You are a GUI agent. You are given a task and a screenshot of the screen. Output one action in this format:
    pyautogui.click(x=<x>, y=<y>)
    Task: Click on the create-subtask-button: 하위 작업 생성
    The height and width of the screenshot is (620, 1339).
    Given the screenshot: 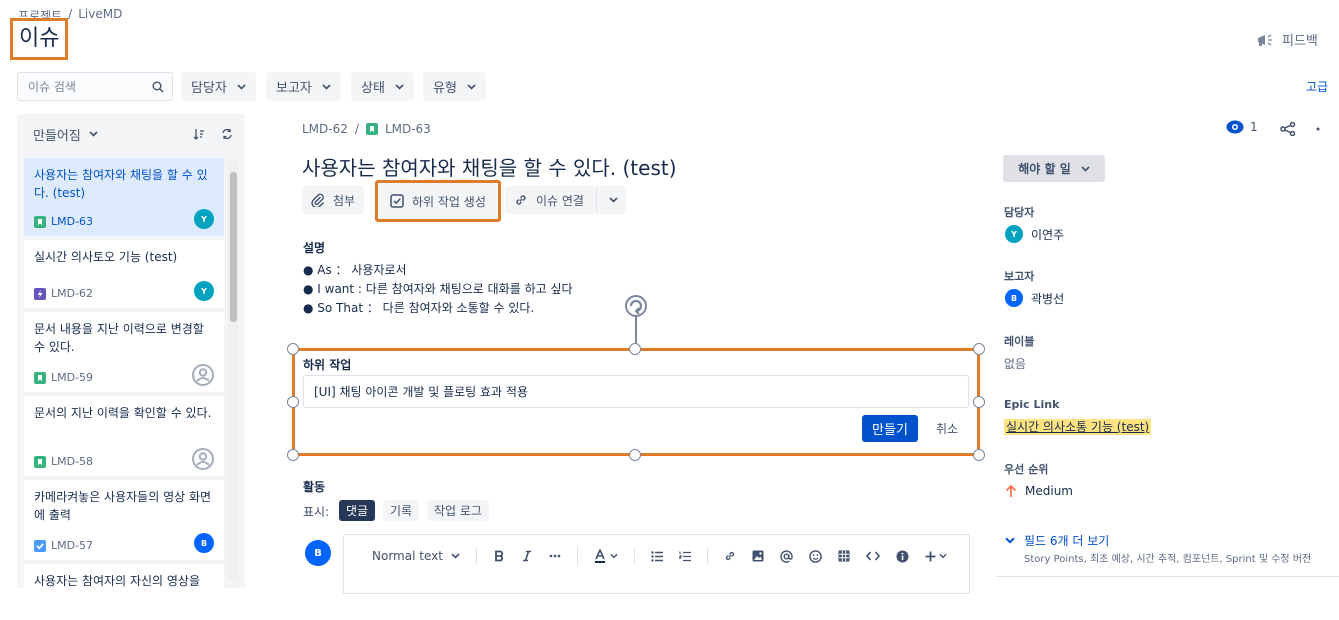 What is the action you would take?
    pyautogui.click(x=438, y=201)
    